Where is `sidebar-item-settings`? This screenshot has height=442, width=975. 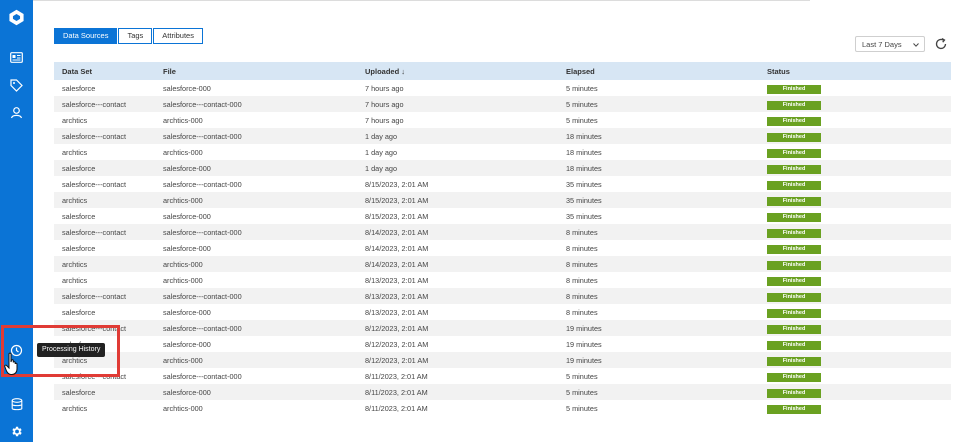
sidebar-item-settings is located at coordinates (16, 431).